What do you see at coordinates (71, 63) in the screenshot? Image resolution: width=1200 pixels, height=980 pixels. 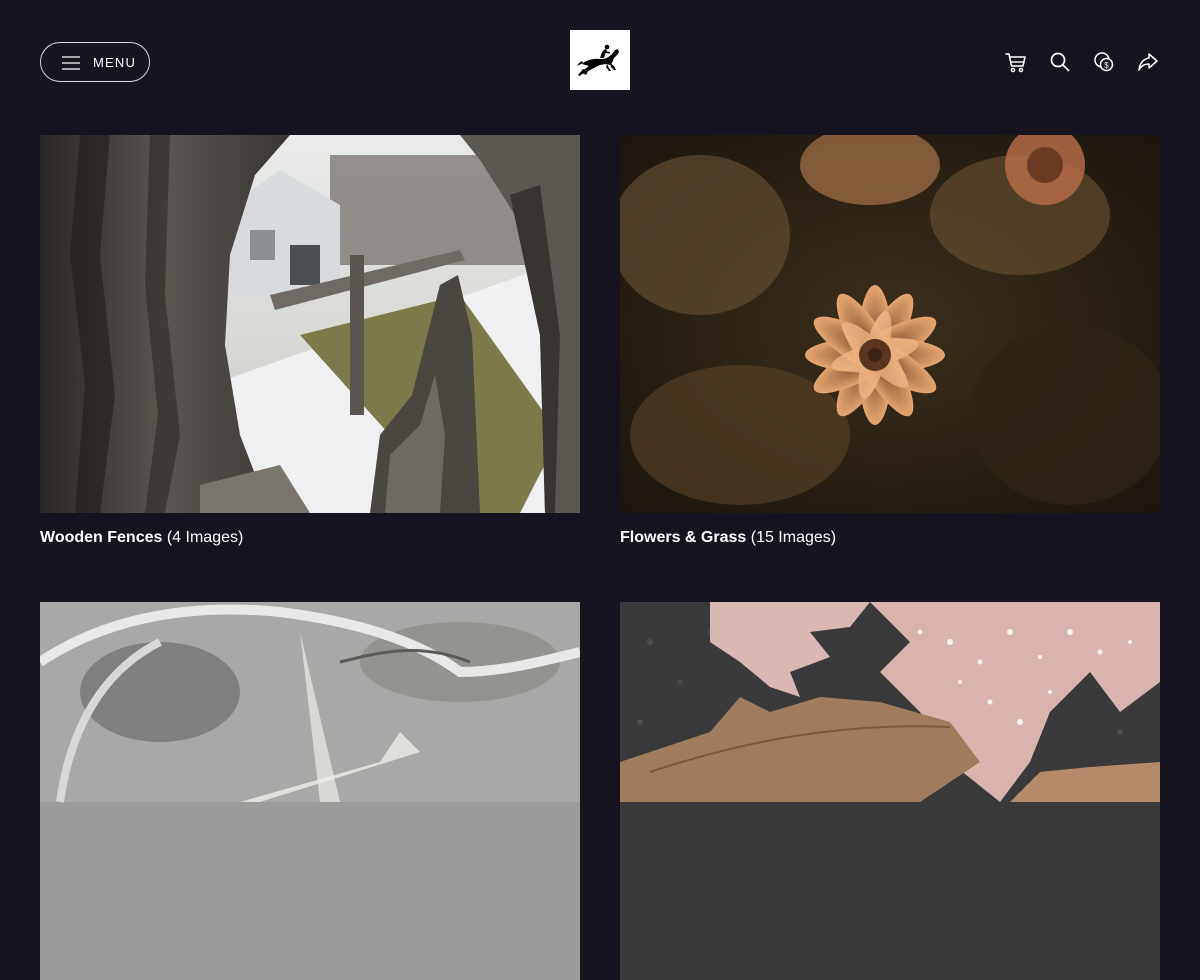 I see `hamburger-icon` at bounding box center [71, 63].